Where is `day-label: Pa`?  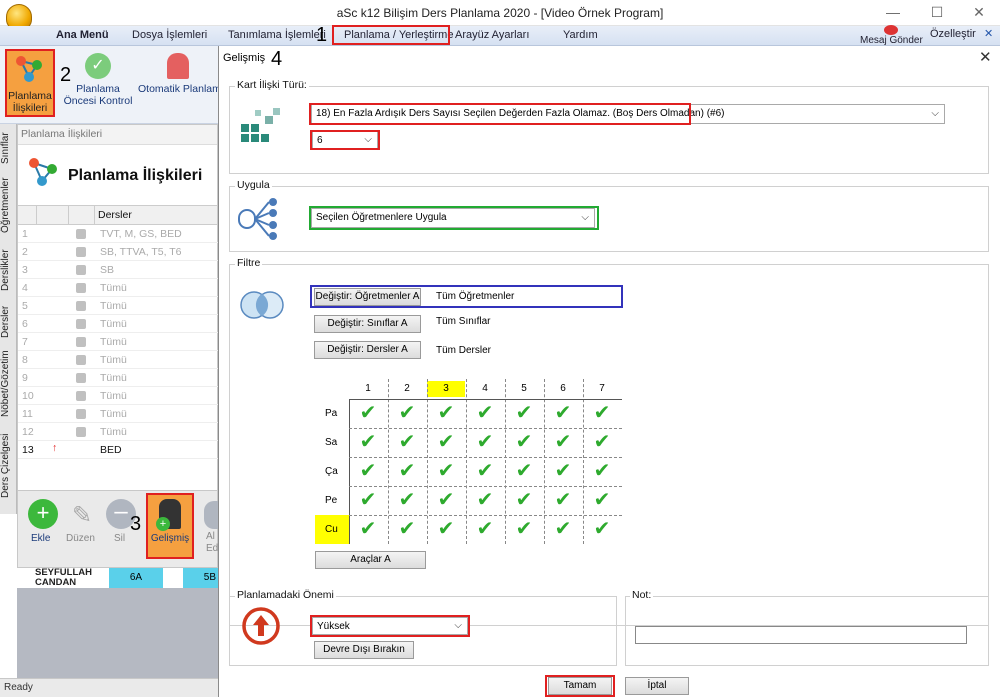
day-label: Pa is located at coordinates (332, 413).